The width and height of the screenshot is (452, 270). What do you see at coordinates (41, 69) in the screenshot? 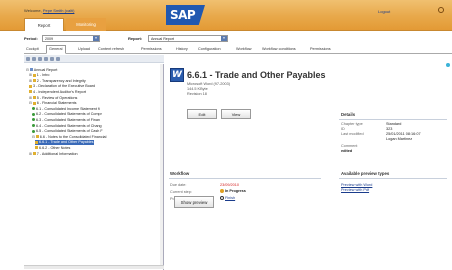
I see `tree-node: ⊟ Annual Report` at bounding box center [41, 69].